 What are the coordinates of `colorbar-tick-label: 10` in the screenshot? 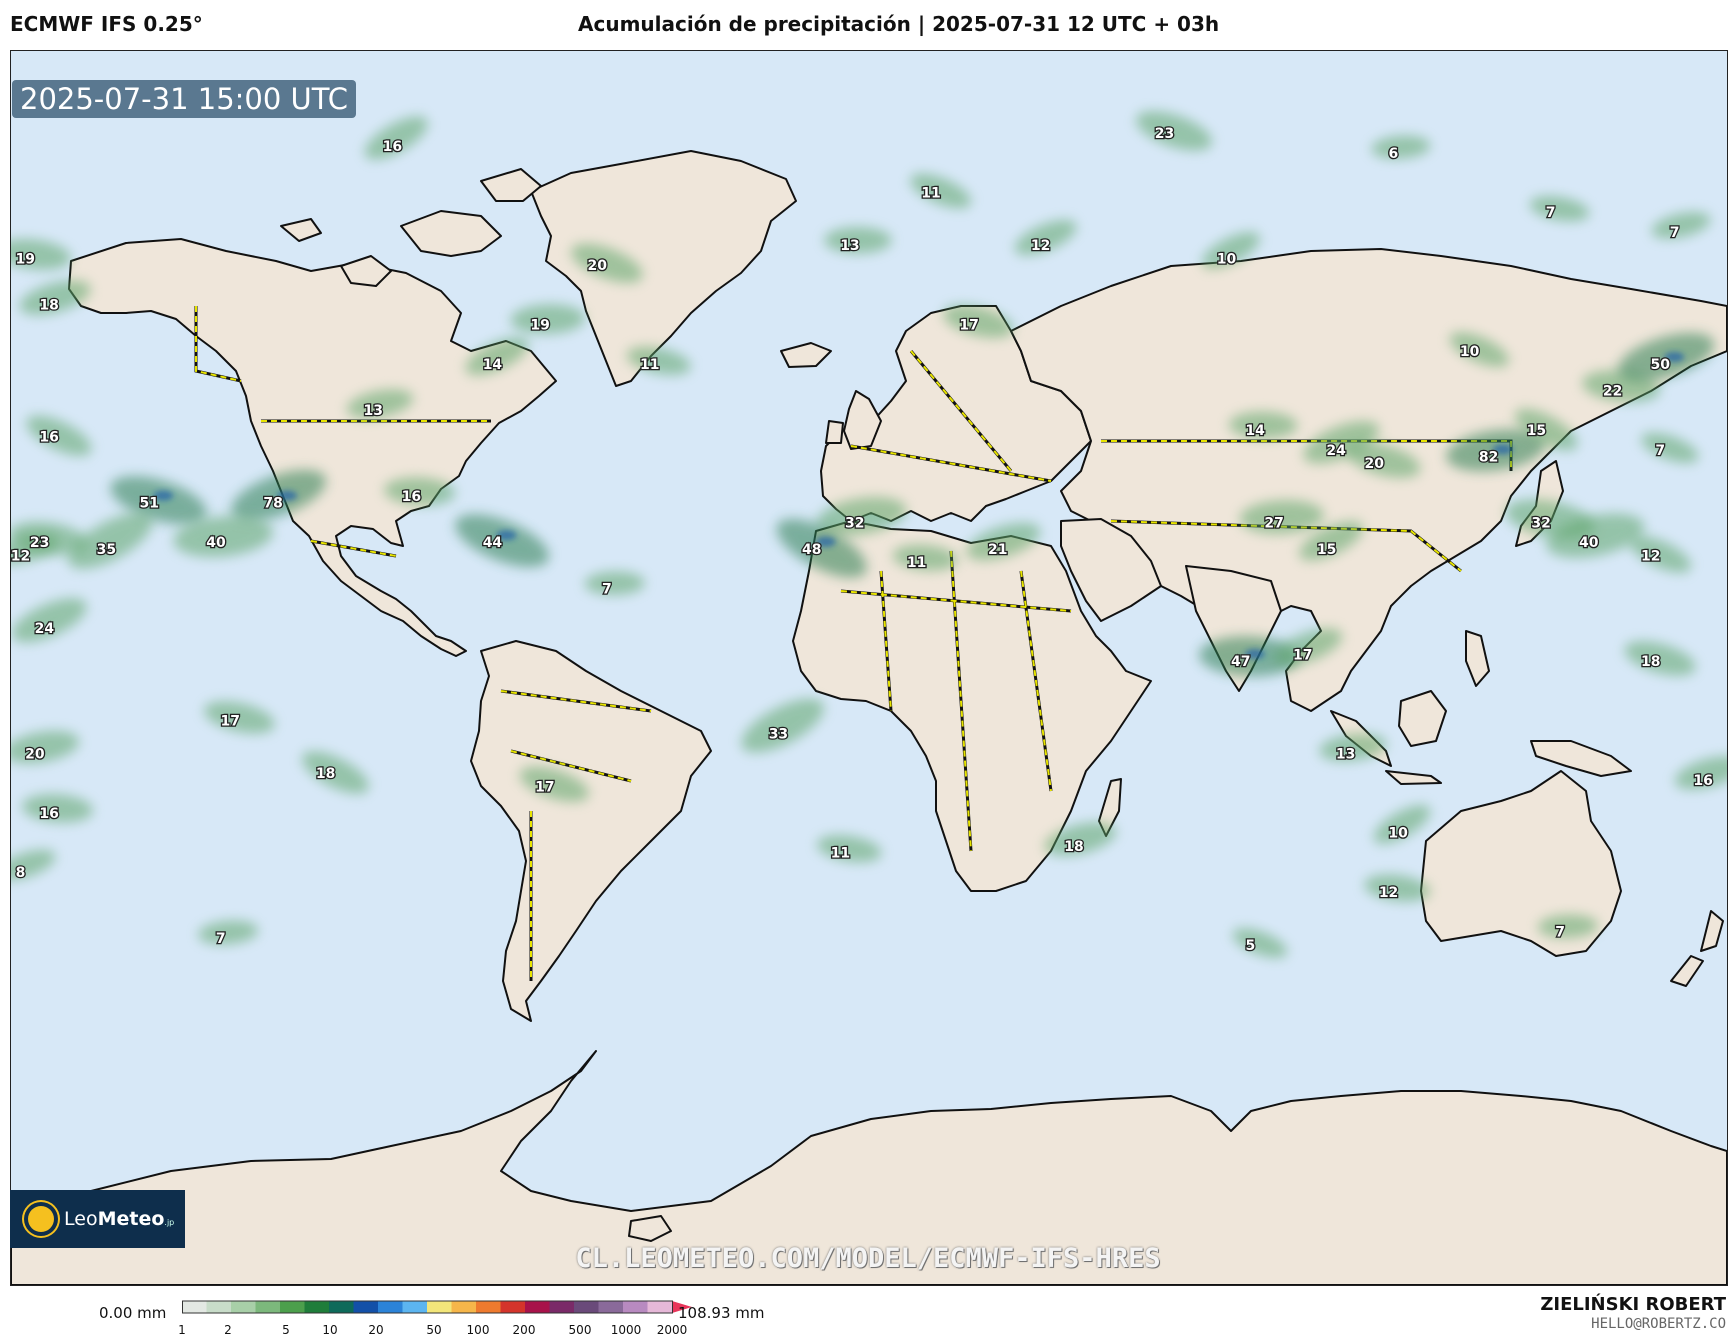 It's located at (330, 1330).